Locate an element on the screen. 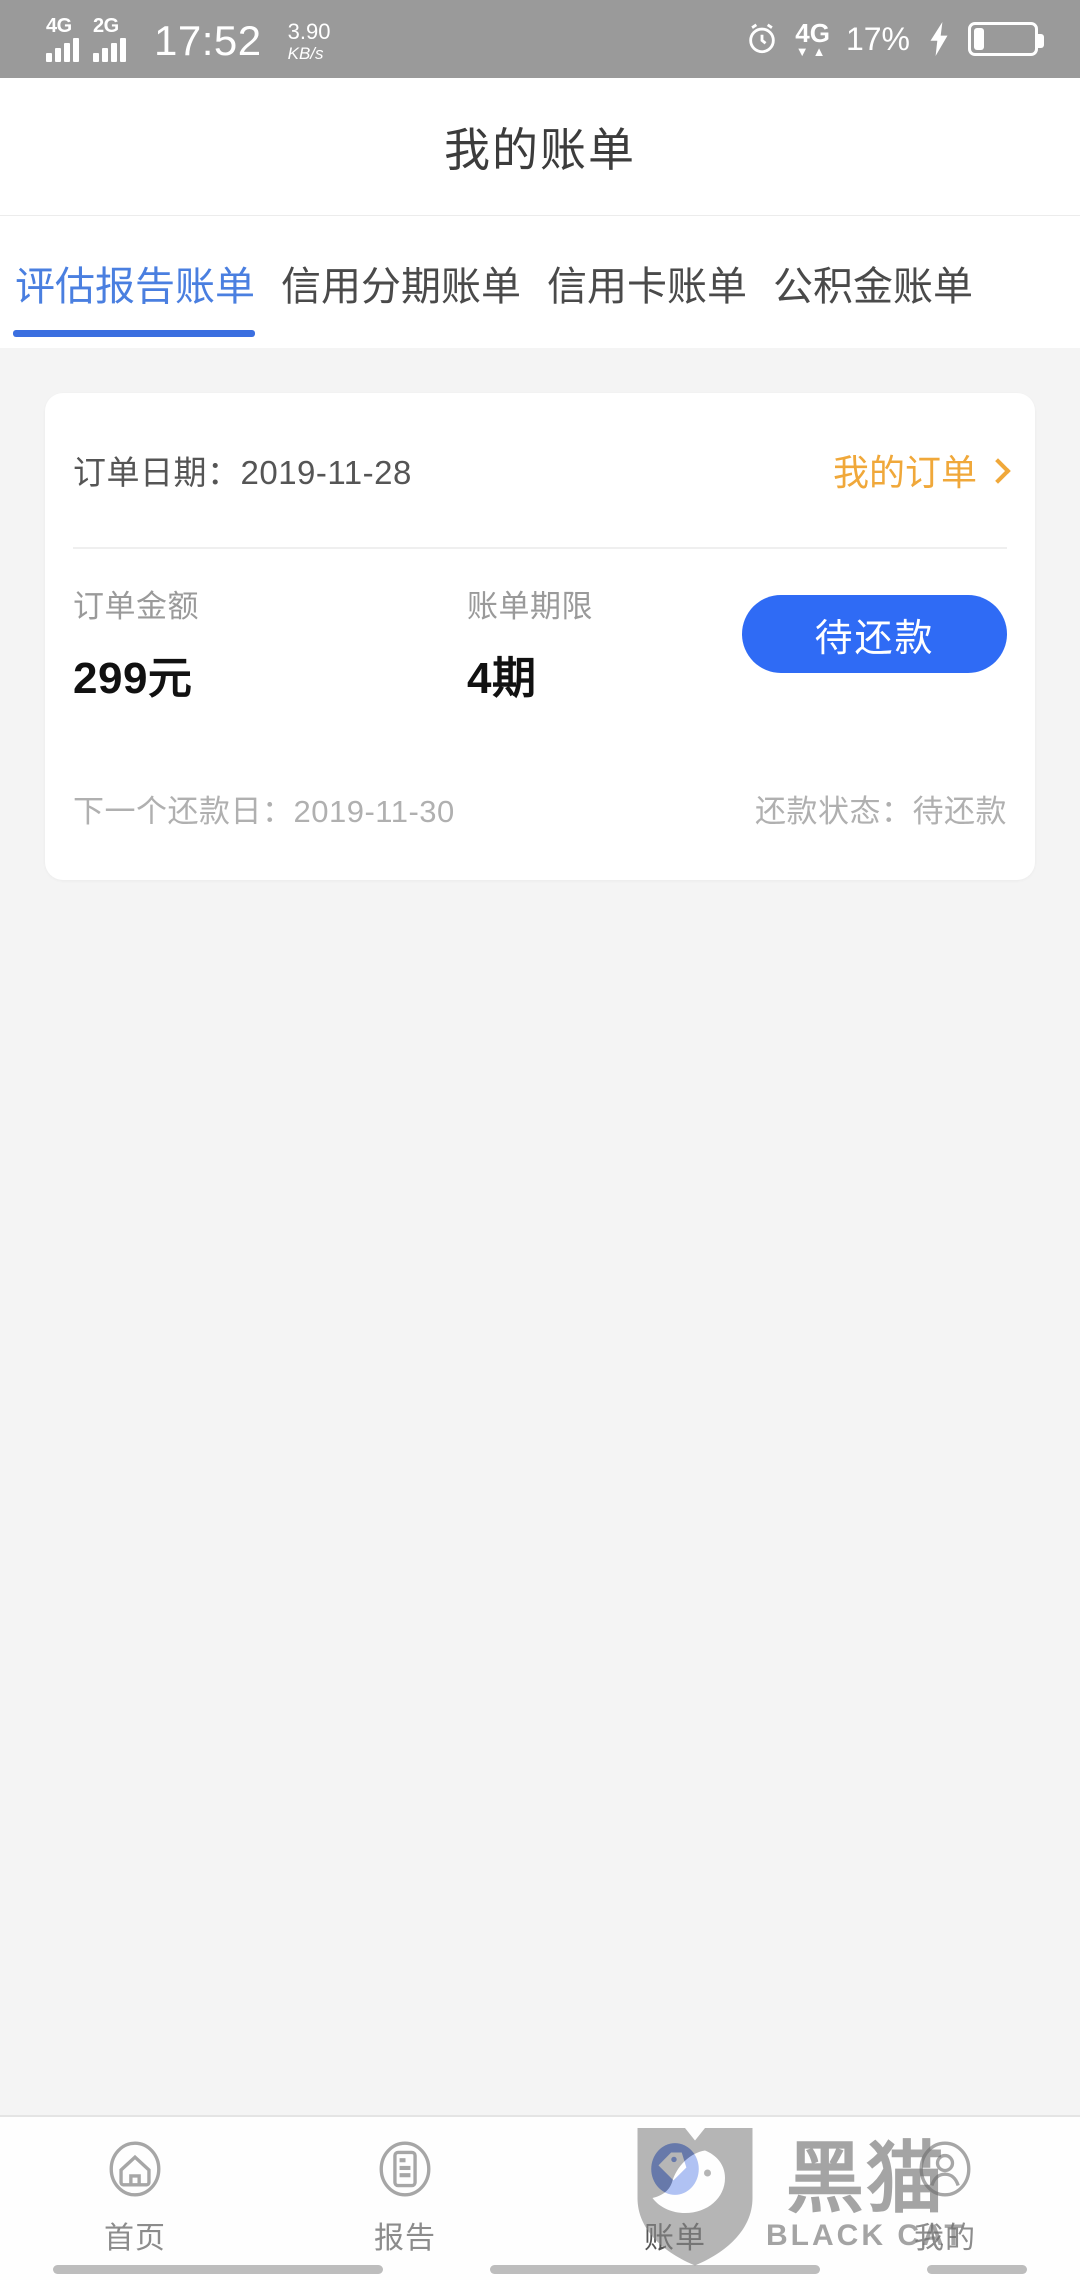 Image resolution: width=1080 pixels, height=2280 pixels. network-type-2-label: 2G is located at coordinates (106, 26).